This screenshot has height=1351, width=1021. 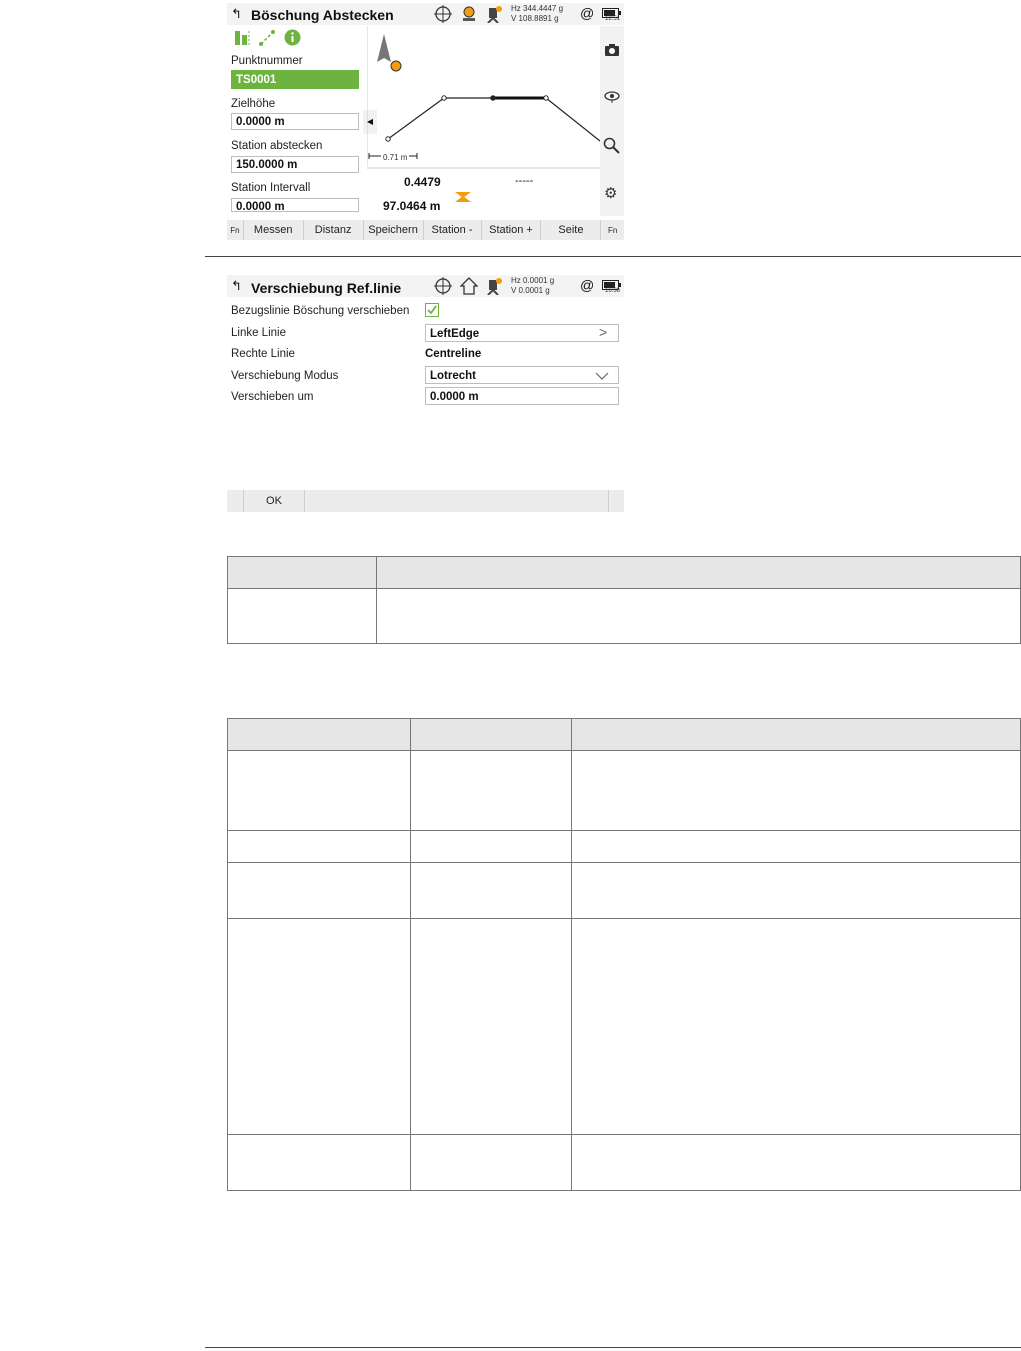 I want to click on zielhoehe-label: Zielhöhe, so click(x=253, y=104).